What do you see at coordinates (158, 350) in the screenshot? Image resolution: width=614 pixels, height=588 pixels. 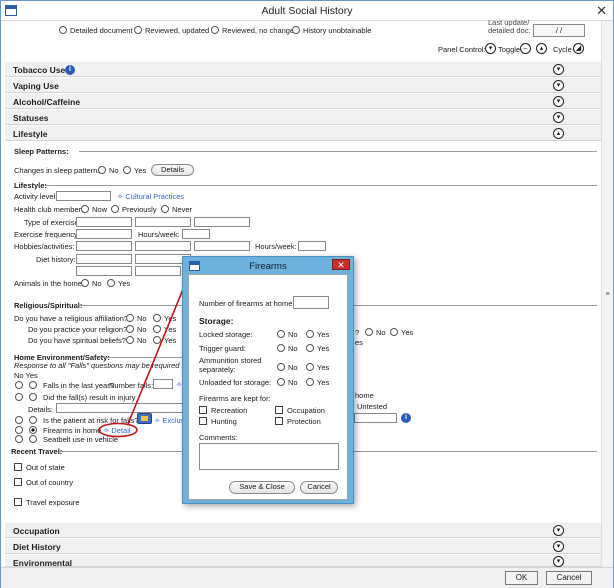 I see `annotation-arrow-line` at bounding box center [158, 350].